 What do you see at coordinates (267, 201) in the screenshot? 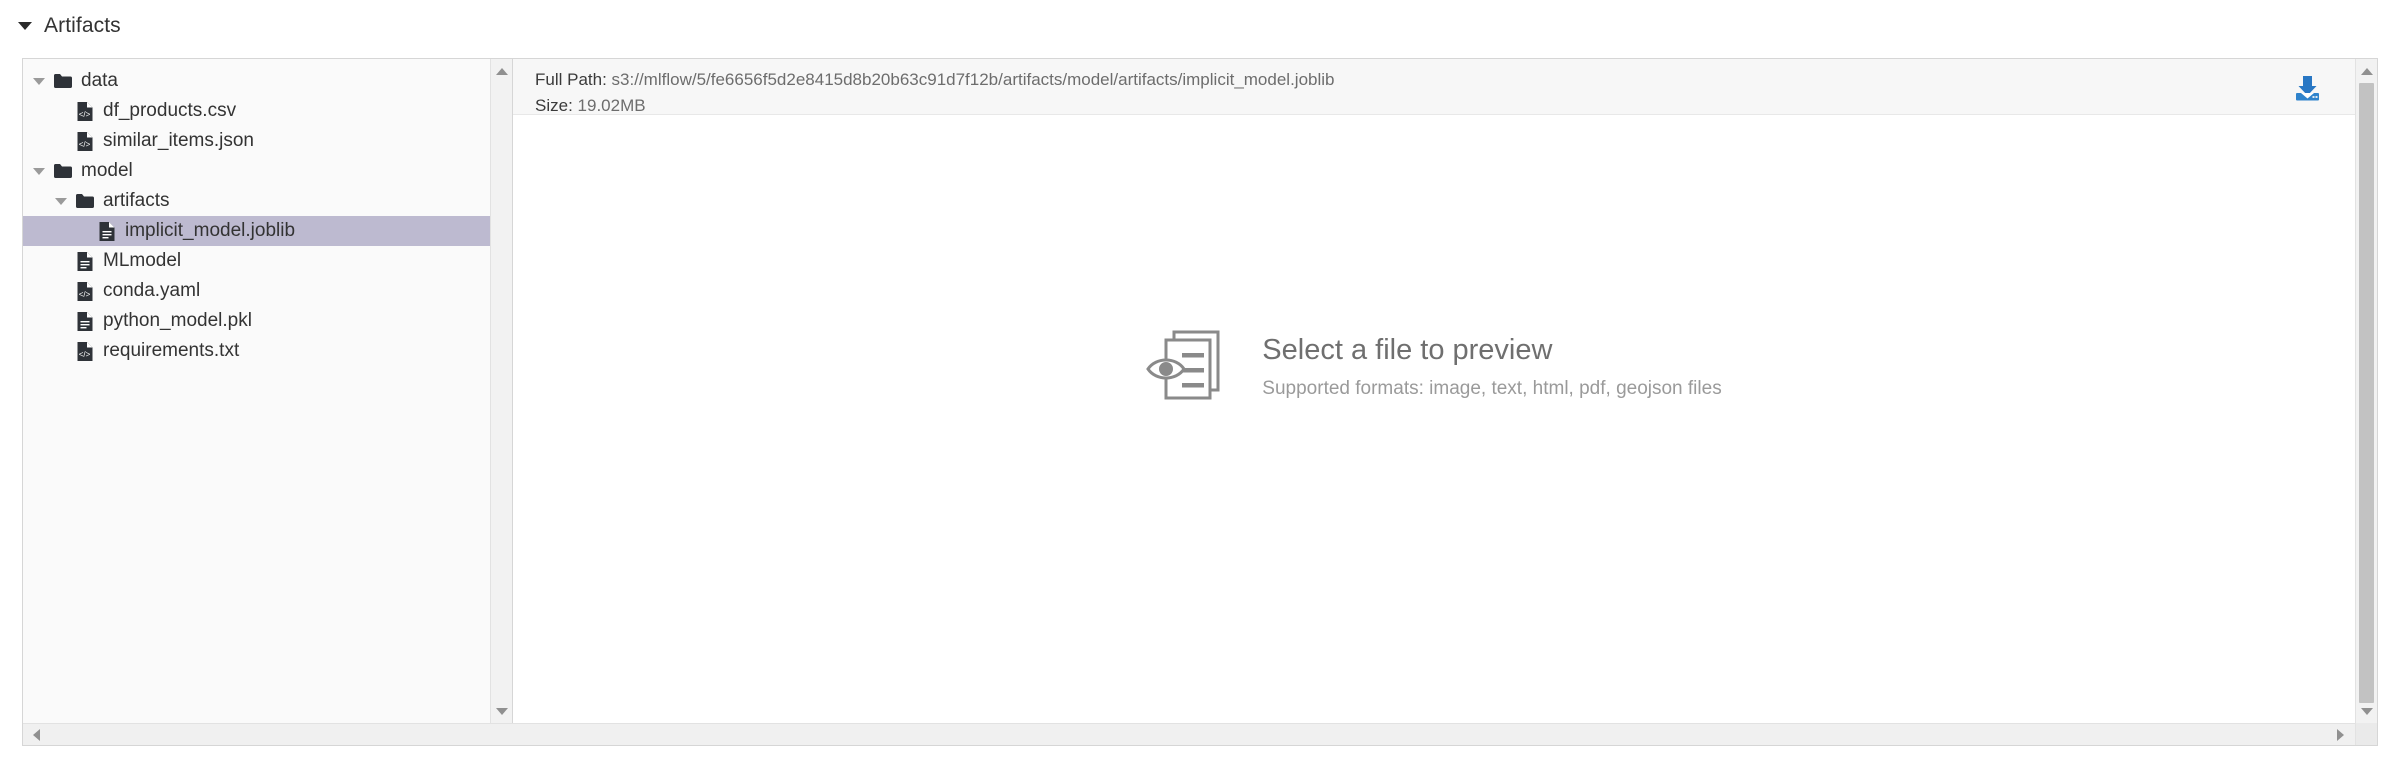
I see `tree-folder-row: artifacts` at bounding box center [267, 201].